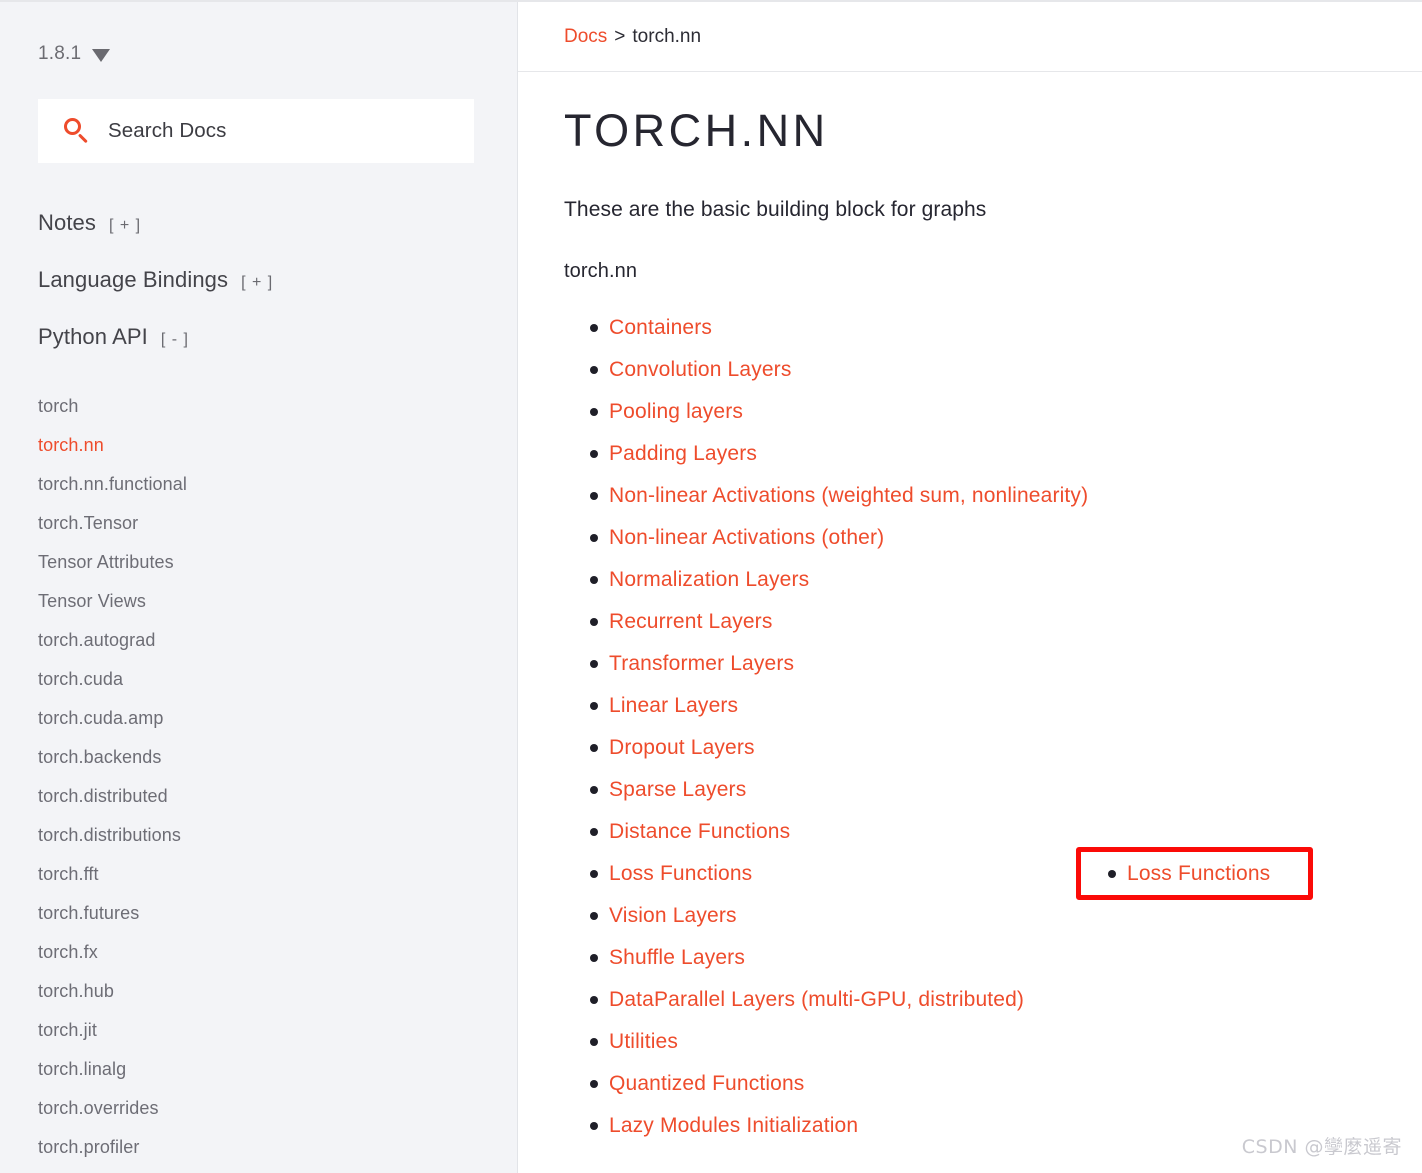 This screenshot has height=1173, width=1422. I want to click on section-link-lazy-modules-initialization: Lazy Modules Initialization, so click(733, 1126).